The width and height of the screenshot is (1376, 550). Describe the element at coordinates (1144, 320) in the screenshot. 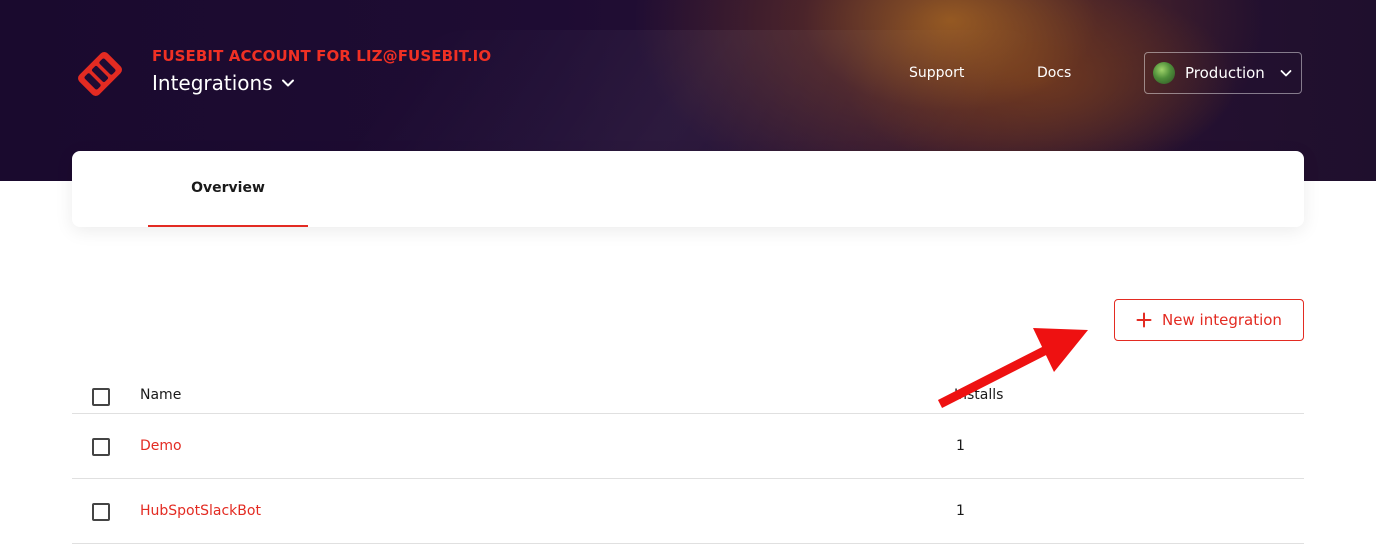

I see `plus-icon` at that location.